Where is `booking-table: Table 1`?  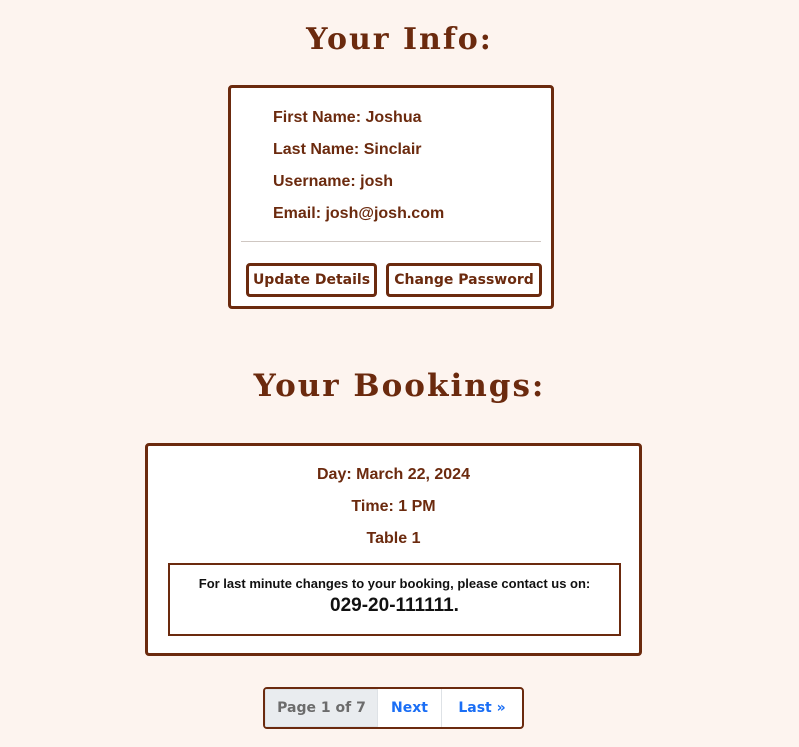
booking-table: Table 1 is located at coordinates (393, 538).